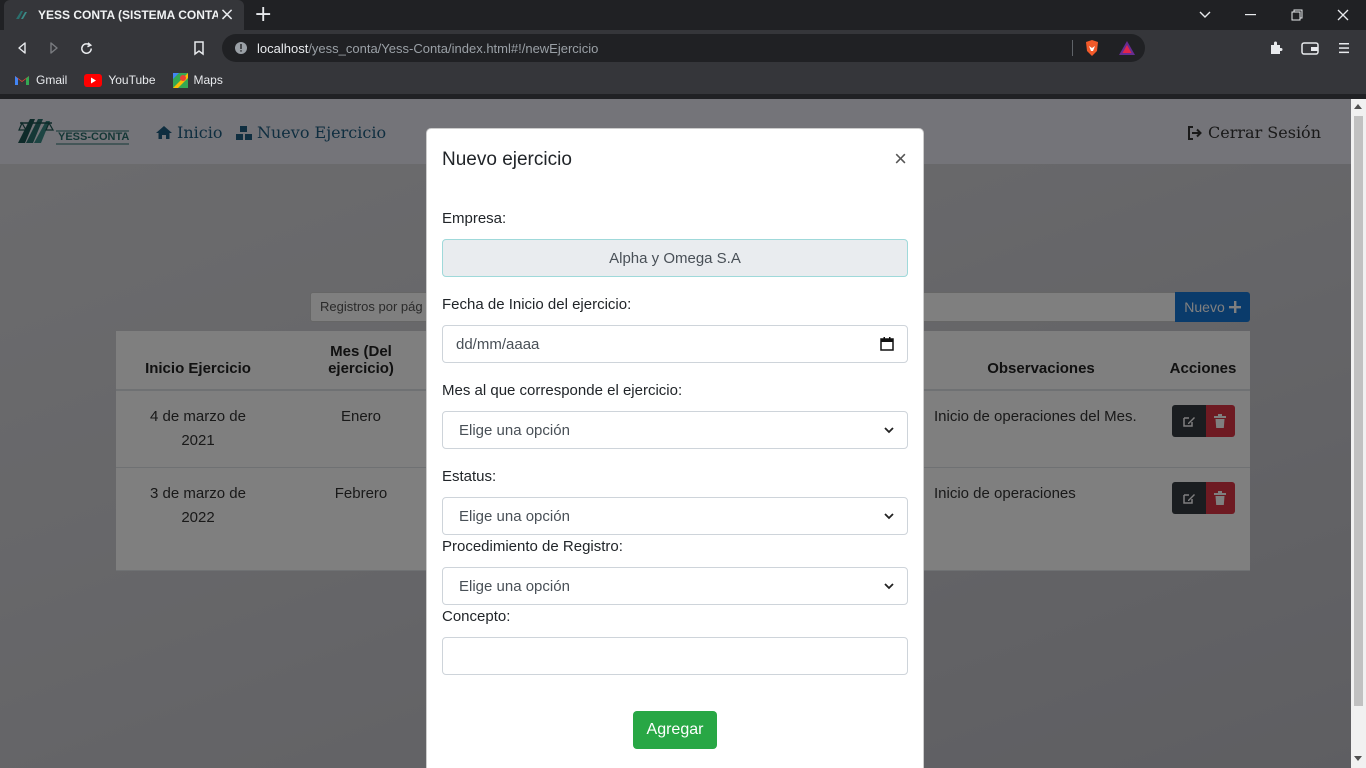  Describe the element at coordinates (675, 430) in the screenshot. I see `month-select: Elige una opción` at that location.